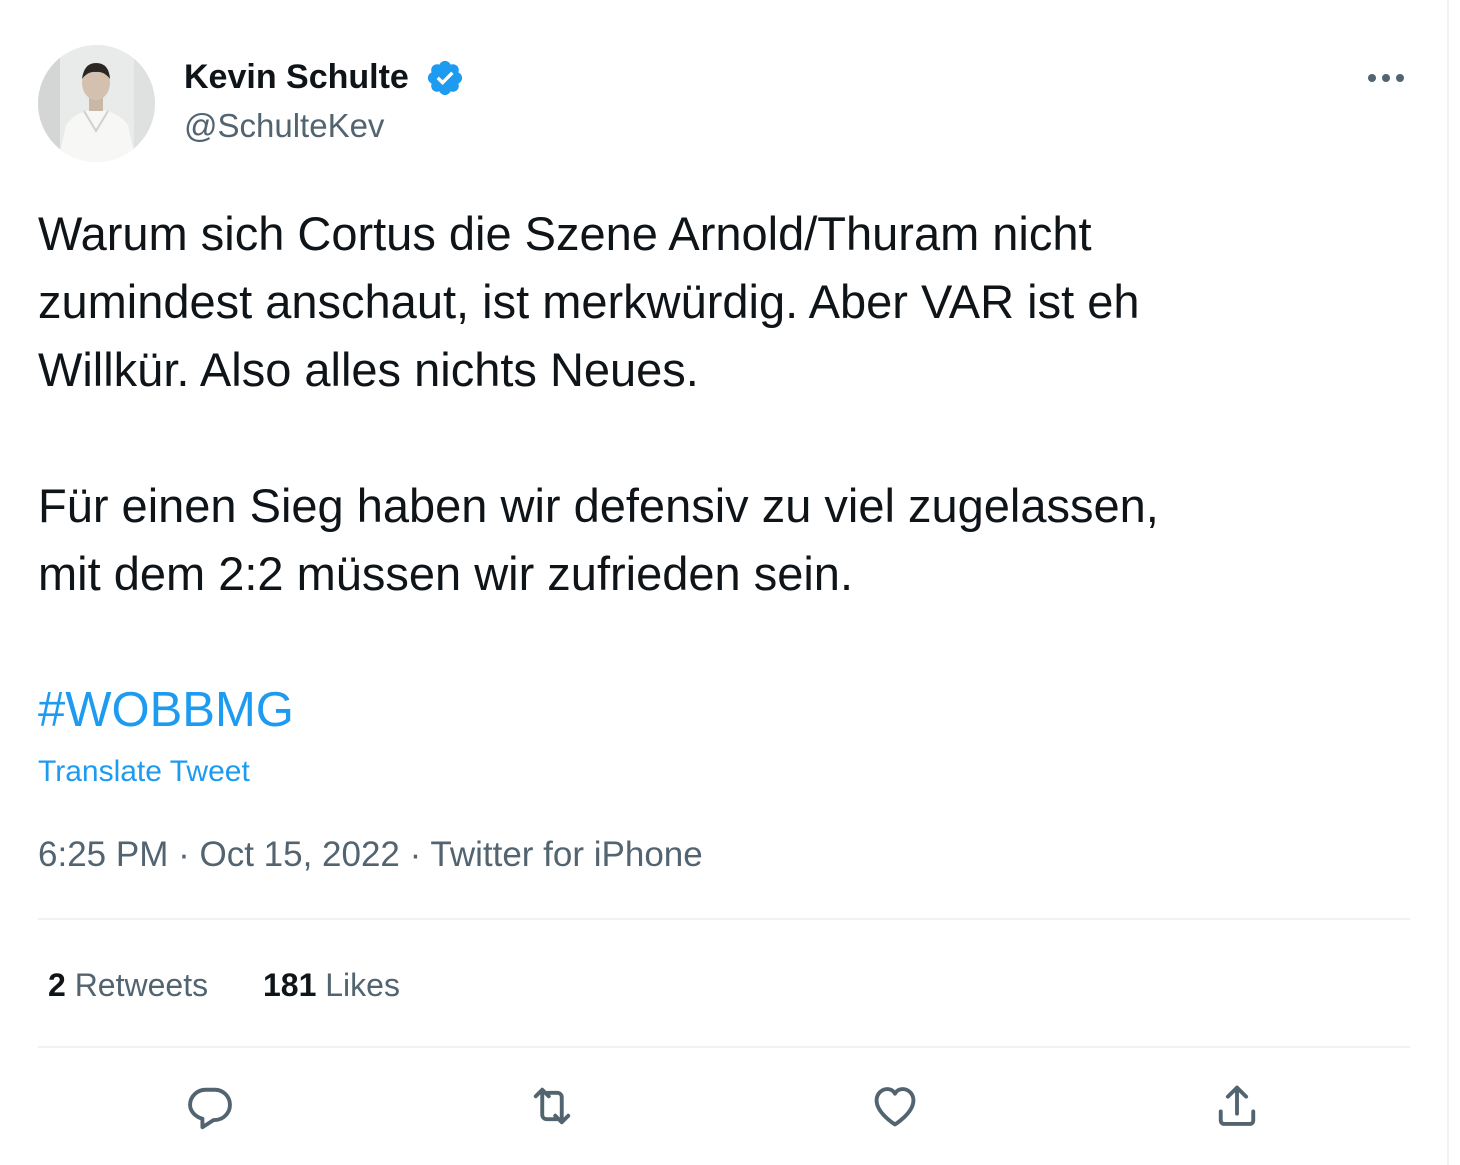 This screenshot has height=1165, width=1460. What do you see at coordinates (166, 710) in the screenshot?
I see `hashtag-link: #WOBBMG` at bounding box center [166, 710].